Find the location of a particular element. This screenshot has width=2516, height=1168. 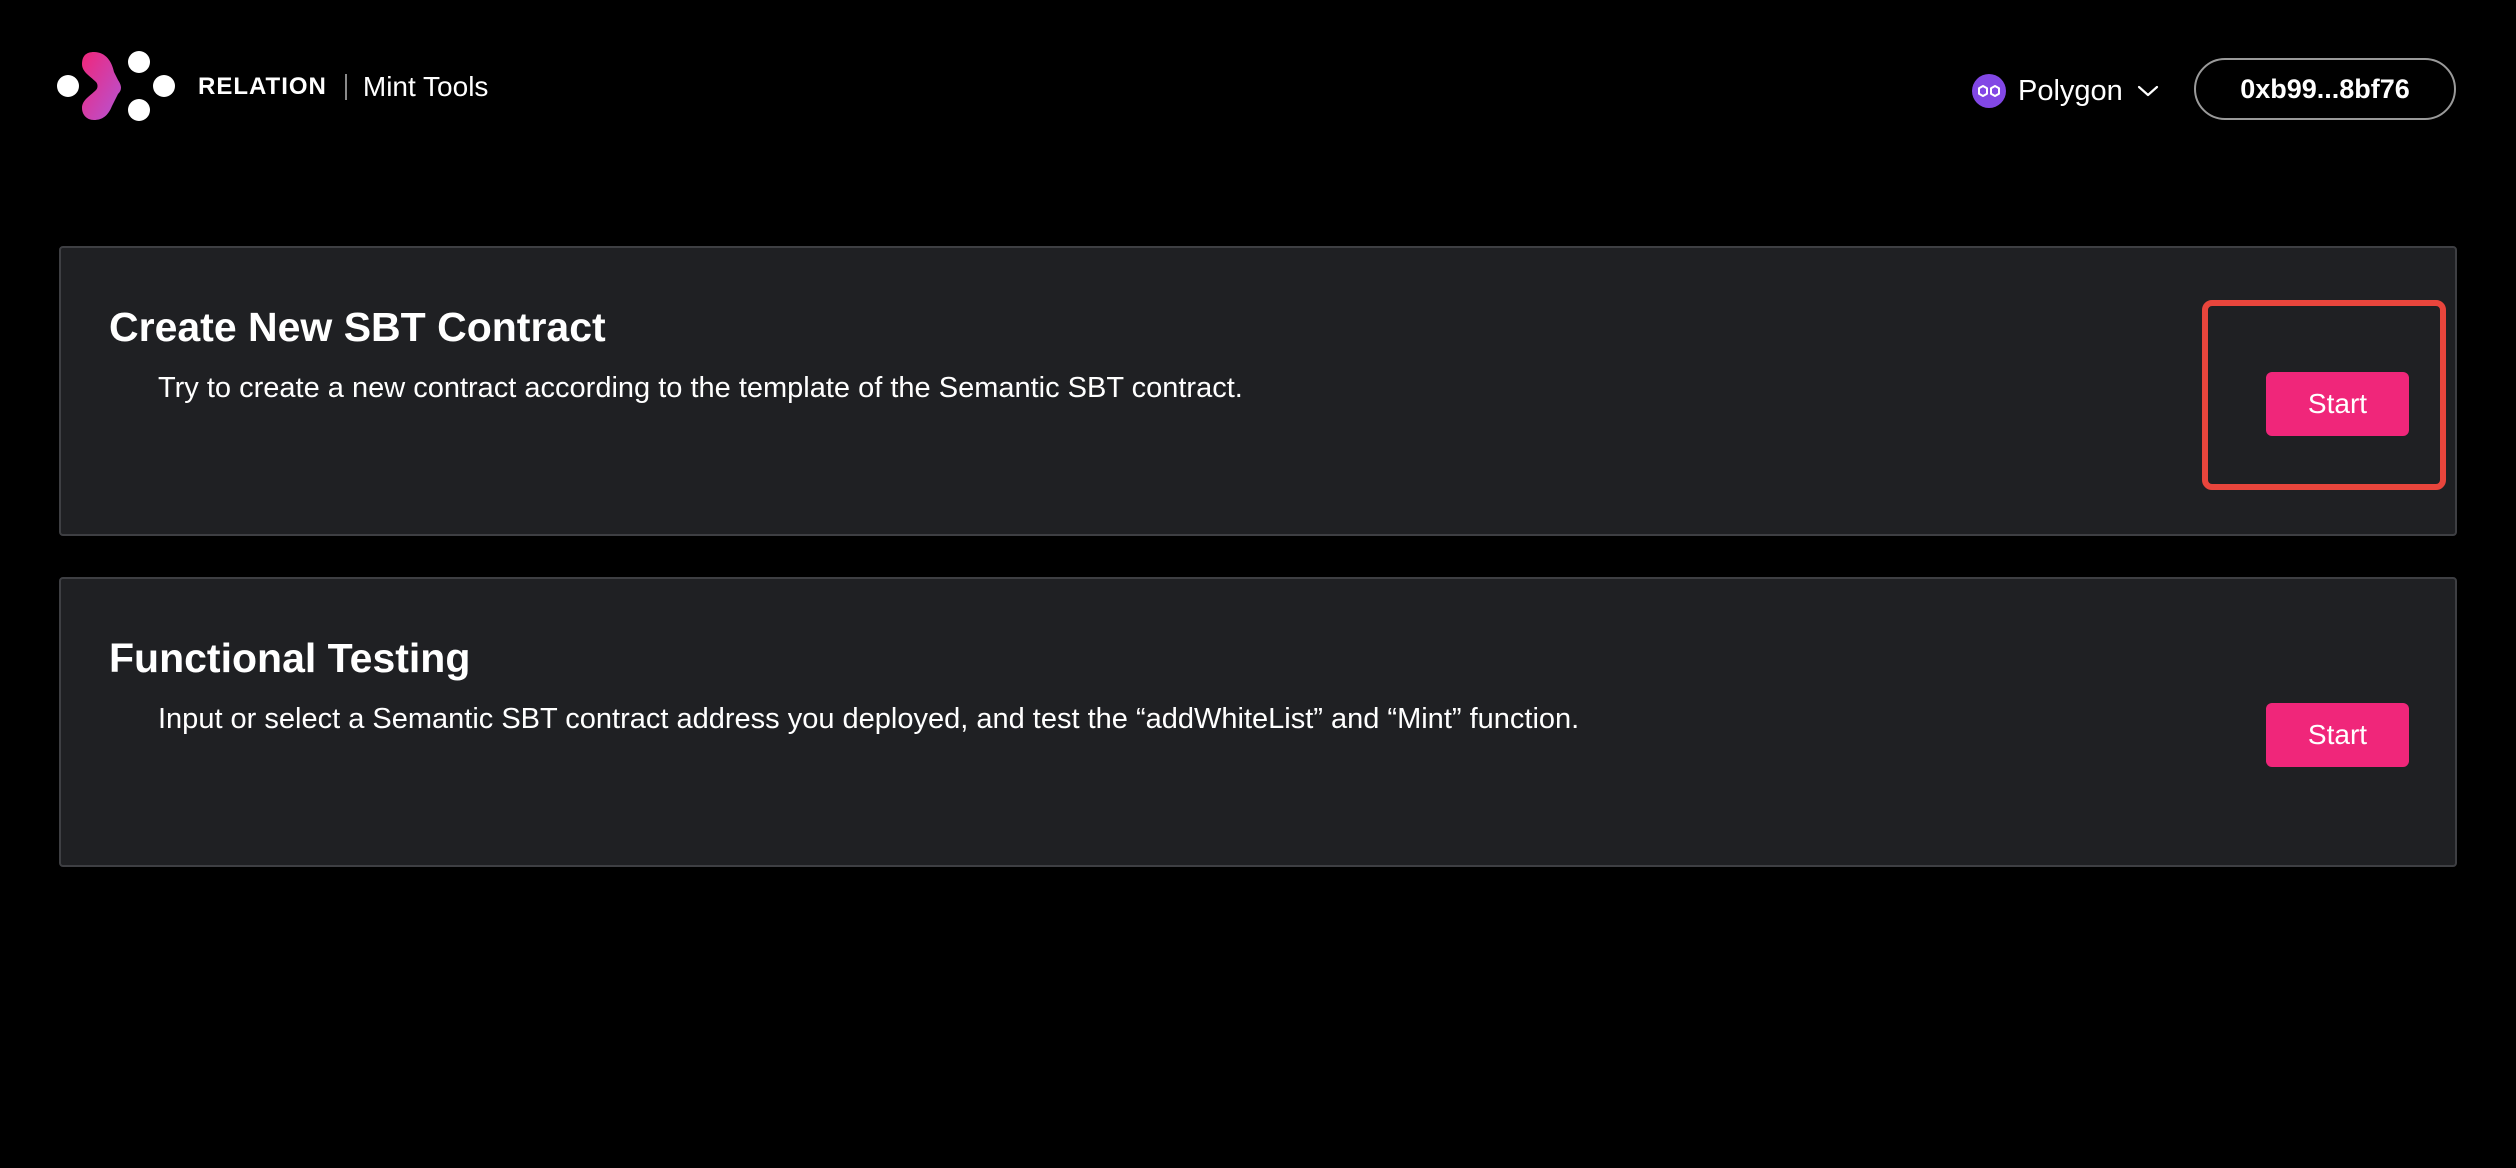

brand: RELATION Mint Tools is located at coordinates (343, 87).